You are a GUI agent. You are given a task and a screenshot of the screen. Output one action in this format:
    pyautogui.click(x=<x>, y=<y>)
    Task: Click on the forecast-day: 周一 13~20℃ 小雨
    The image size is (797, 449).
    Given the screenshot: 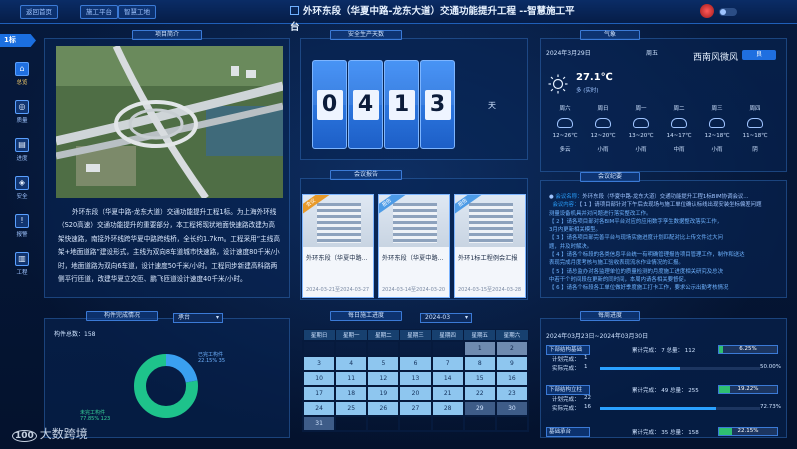 What is the action you would take?
    pyautogui.click(x=641, y=128)
    